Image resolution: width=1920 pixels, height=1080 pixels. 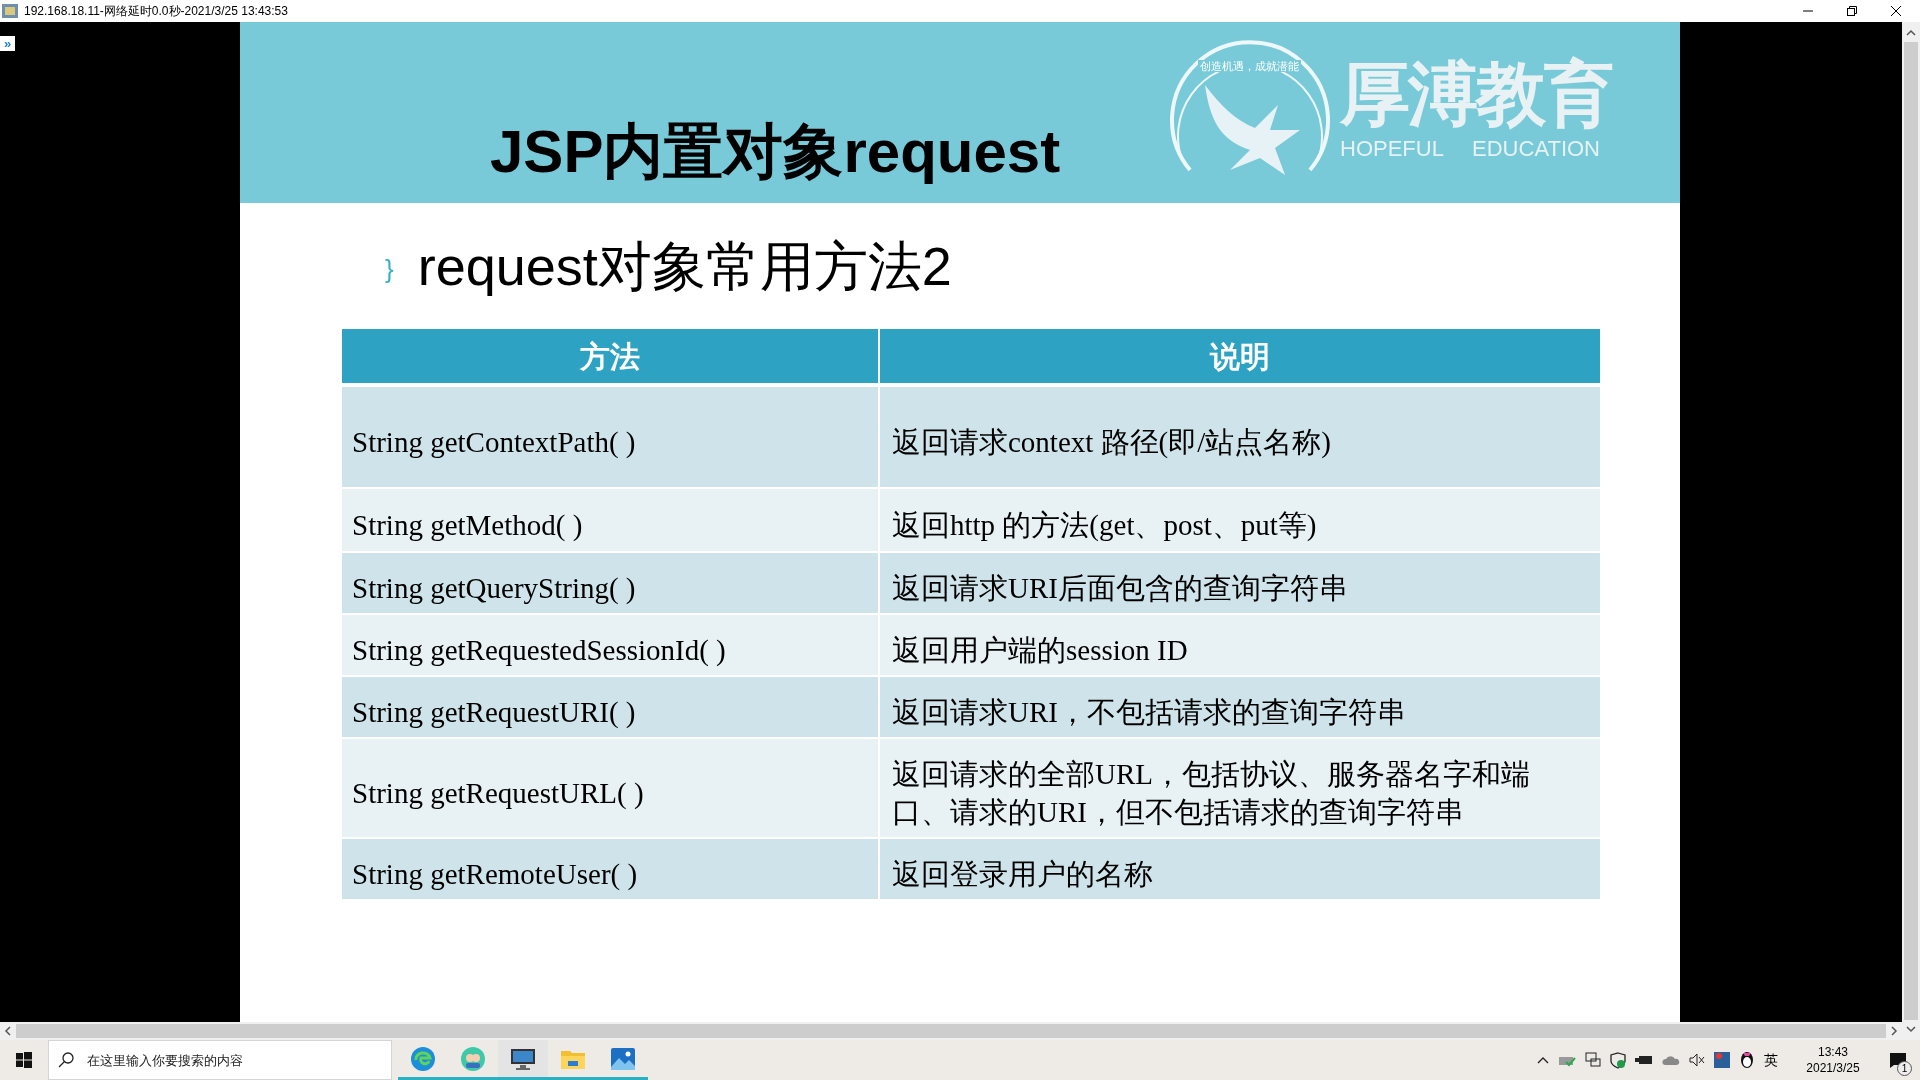 What do you see at coordinates (1536, 148) in the screenshot?
I see `logo-english: EDUCATION` at bounding box center [1536, 148].